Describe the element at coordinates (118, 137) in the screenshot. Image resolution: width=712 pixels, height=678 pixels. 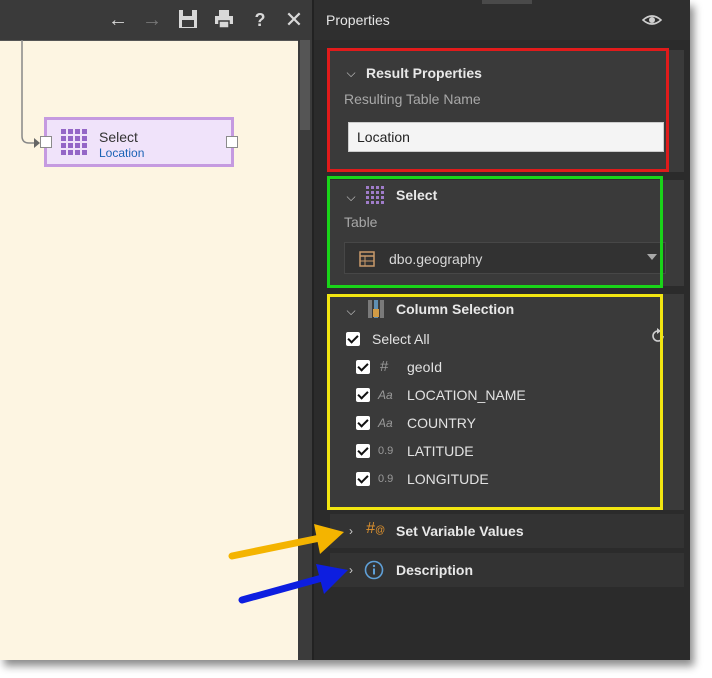
I see `node-title: Select` at that location.